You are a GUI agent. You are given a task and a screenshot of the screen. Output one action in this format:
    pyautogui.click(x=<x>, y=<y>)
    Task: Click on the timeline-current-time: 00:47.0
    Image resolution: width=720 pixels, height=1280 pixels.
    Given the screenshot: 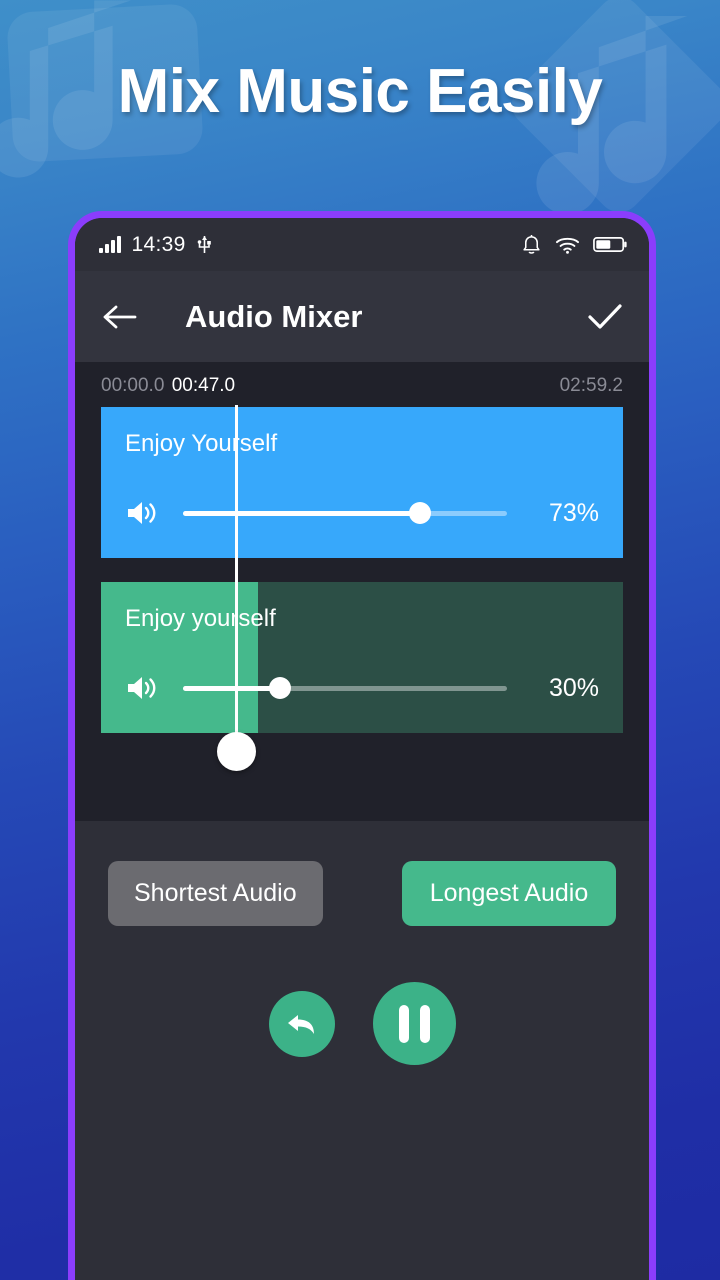 What is the action you would take?
    pyautogui.click(x=203, y=385)
    